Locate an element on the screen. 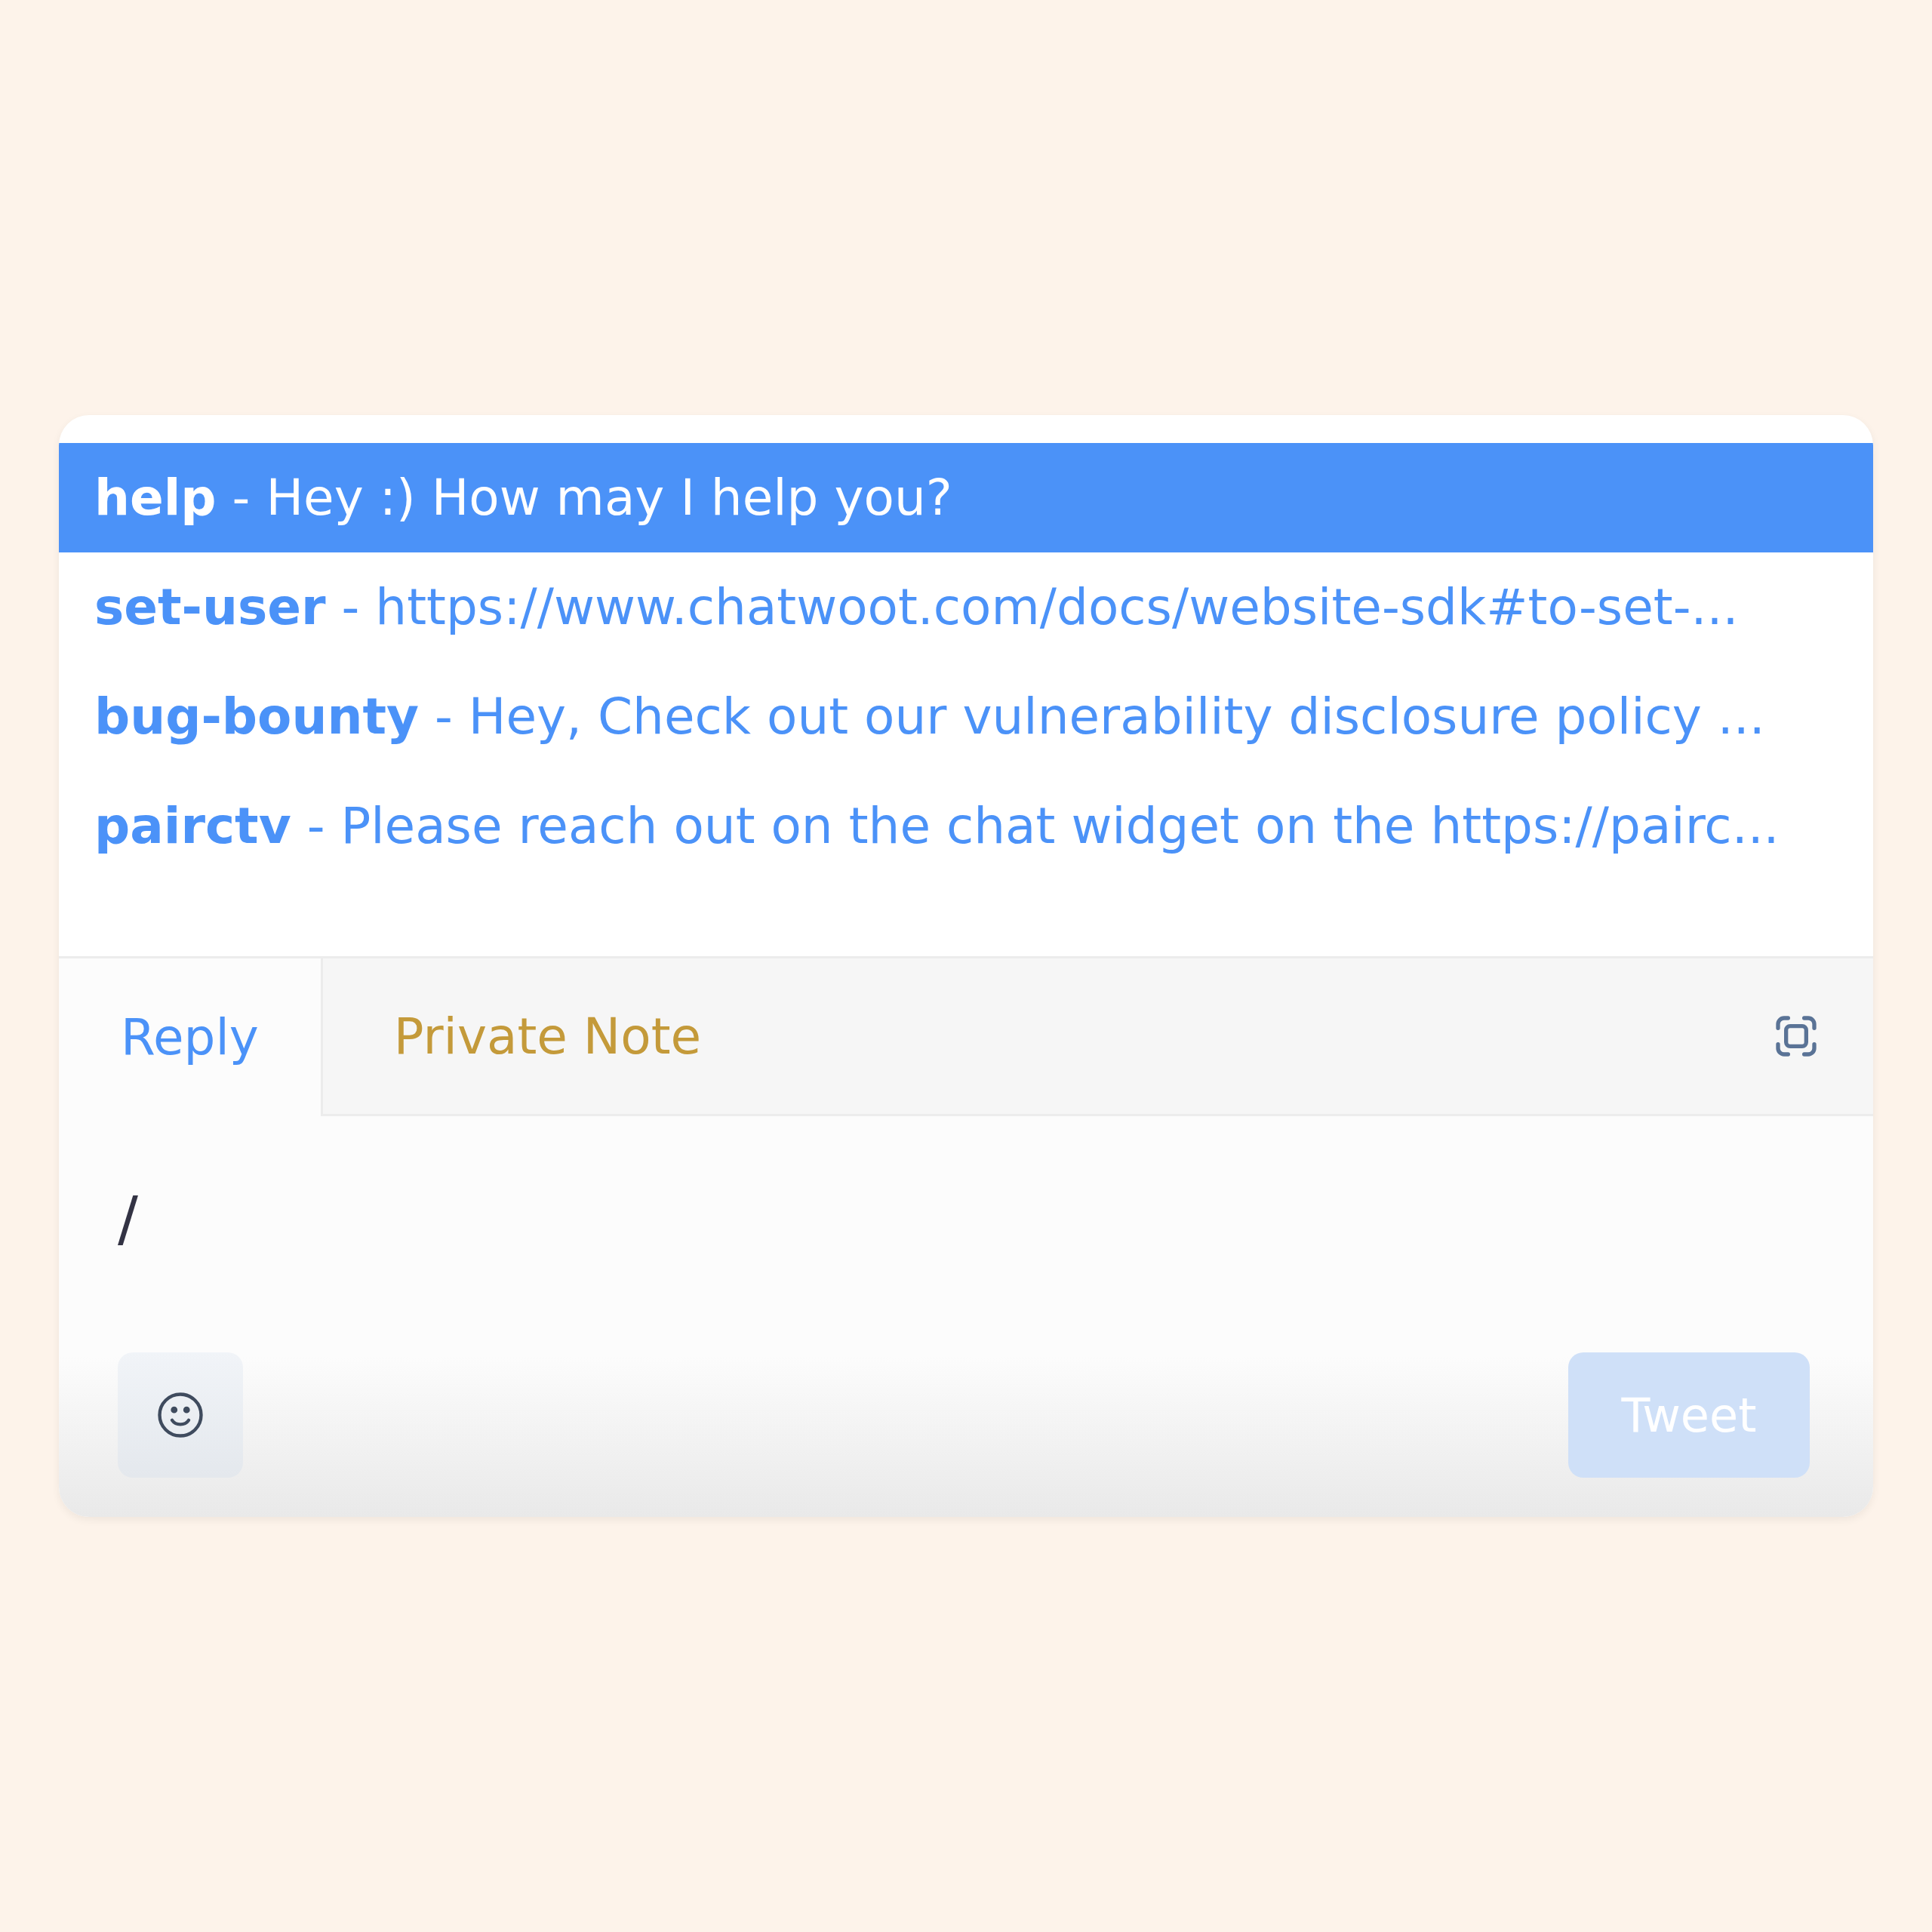  smiley-icon is located at coordinates (180, 1415).